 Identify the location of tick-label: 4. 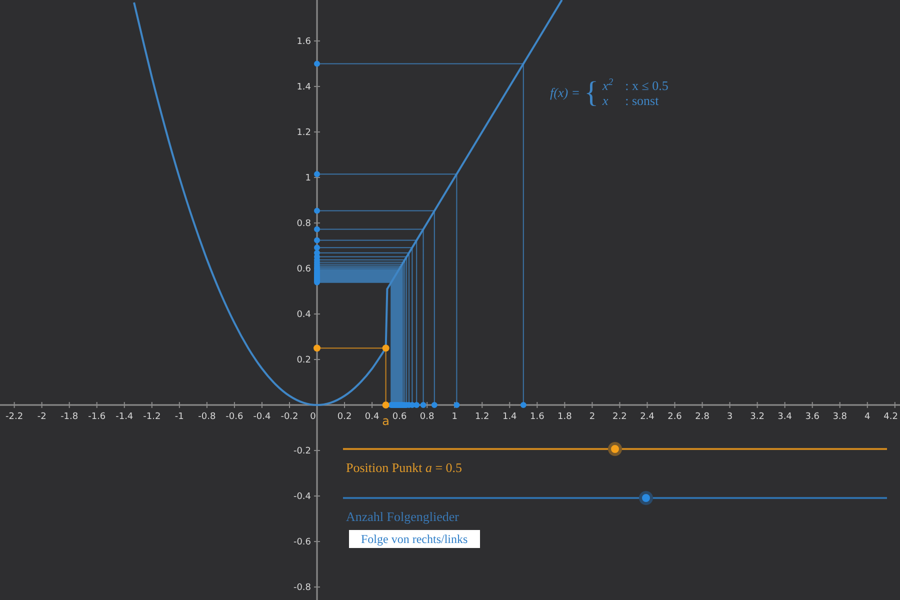
(867, 417).